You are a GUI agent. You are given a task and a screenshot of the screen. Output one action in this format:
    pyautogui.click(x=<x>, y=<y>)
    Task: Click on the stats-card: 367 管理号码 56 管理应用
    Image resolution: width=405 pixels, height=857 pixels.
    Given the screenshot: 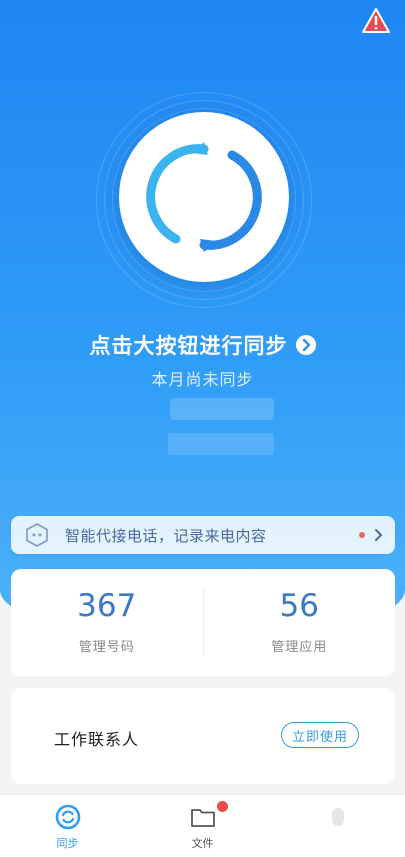 What is the action you would take?
    pyautogui.click(x=203, y=622)
    